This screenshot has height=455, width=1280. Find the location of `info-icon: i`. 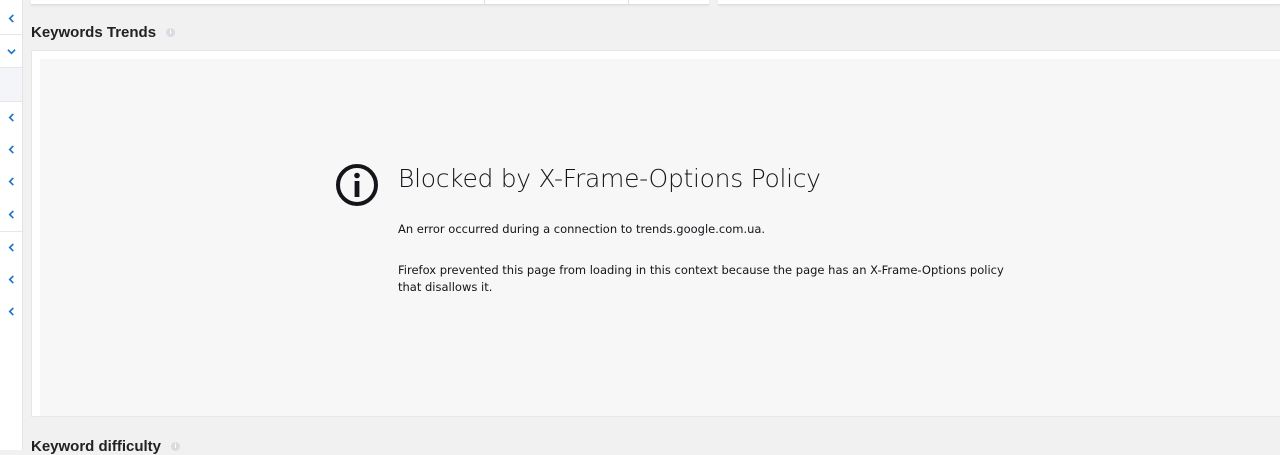

info-icon: i is located at coordinates (171, 32).